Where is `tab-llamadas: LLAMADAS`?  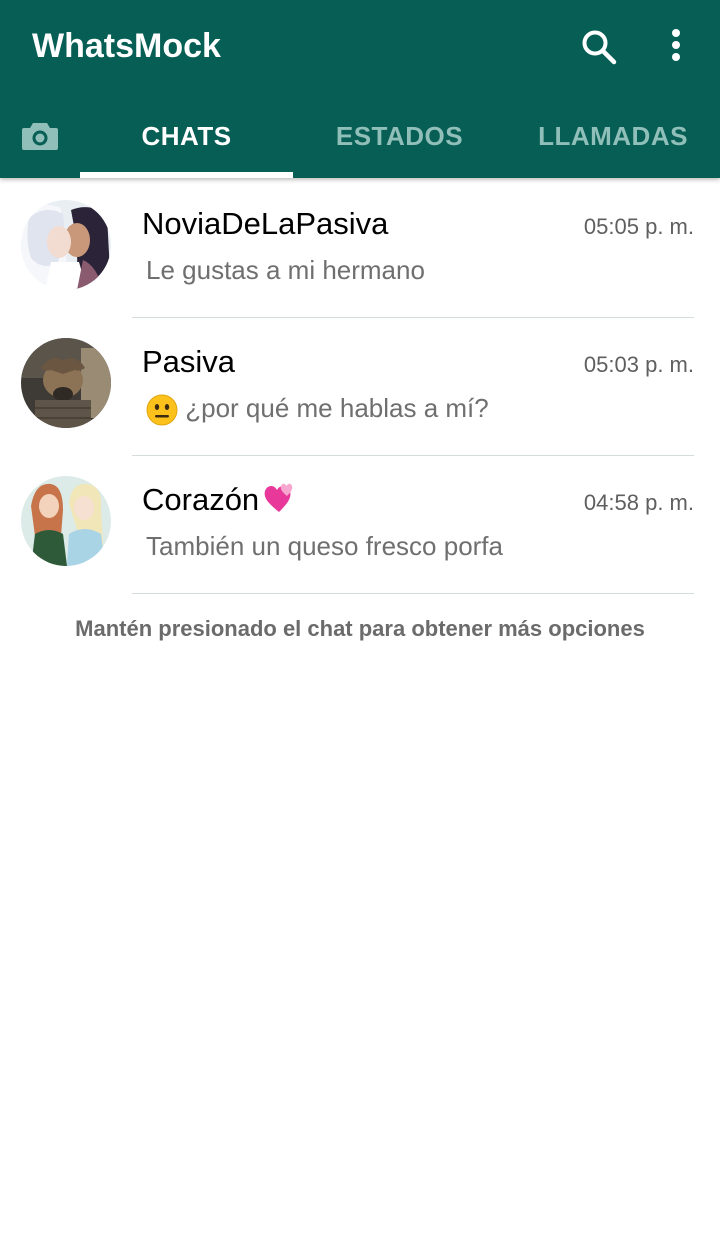
tab-llamadas: LLAMADAS is located at coordinates (613, 136).